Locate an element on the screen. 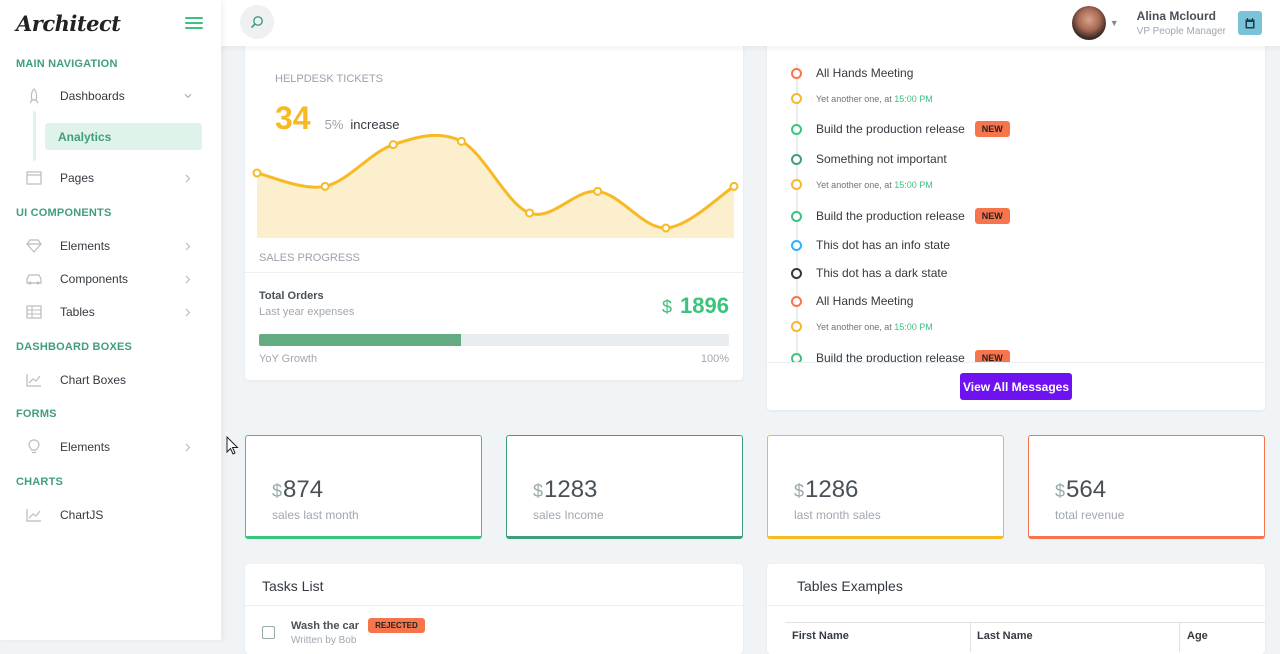  calendar-button is located at coordinates (1250, 23).